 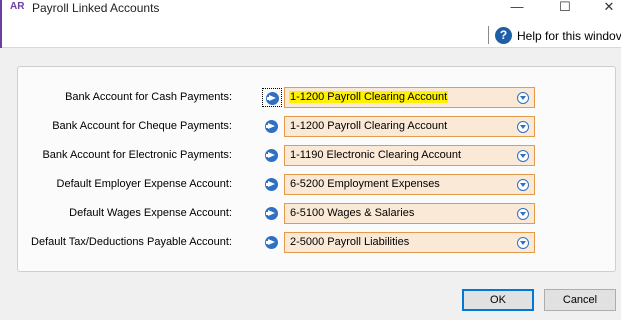 I want to click on help-bar: ? Help for this windov, so click(x=311, y=33).